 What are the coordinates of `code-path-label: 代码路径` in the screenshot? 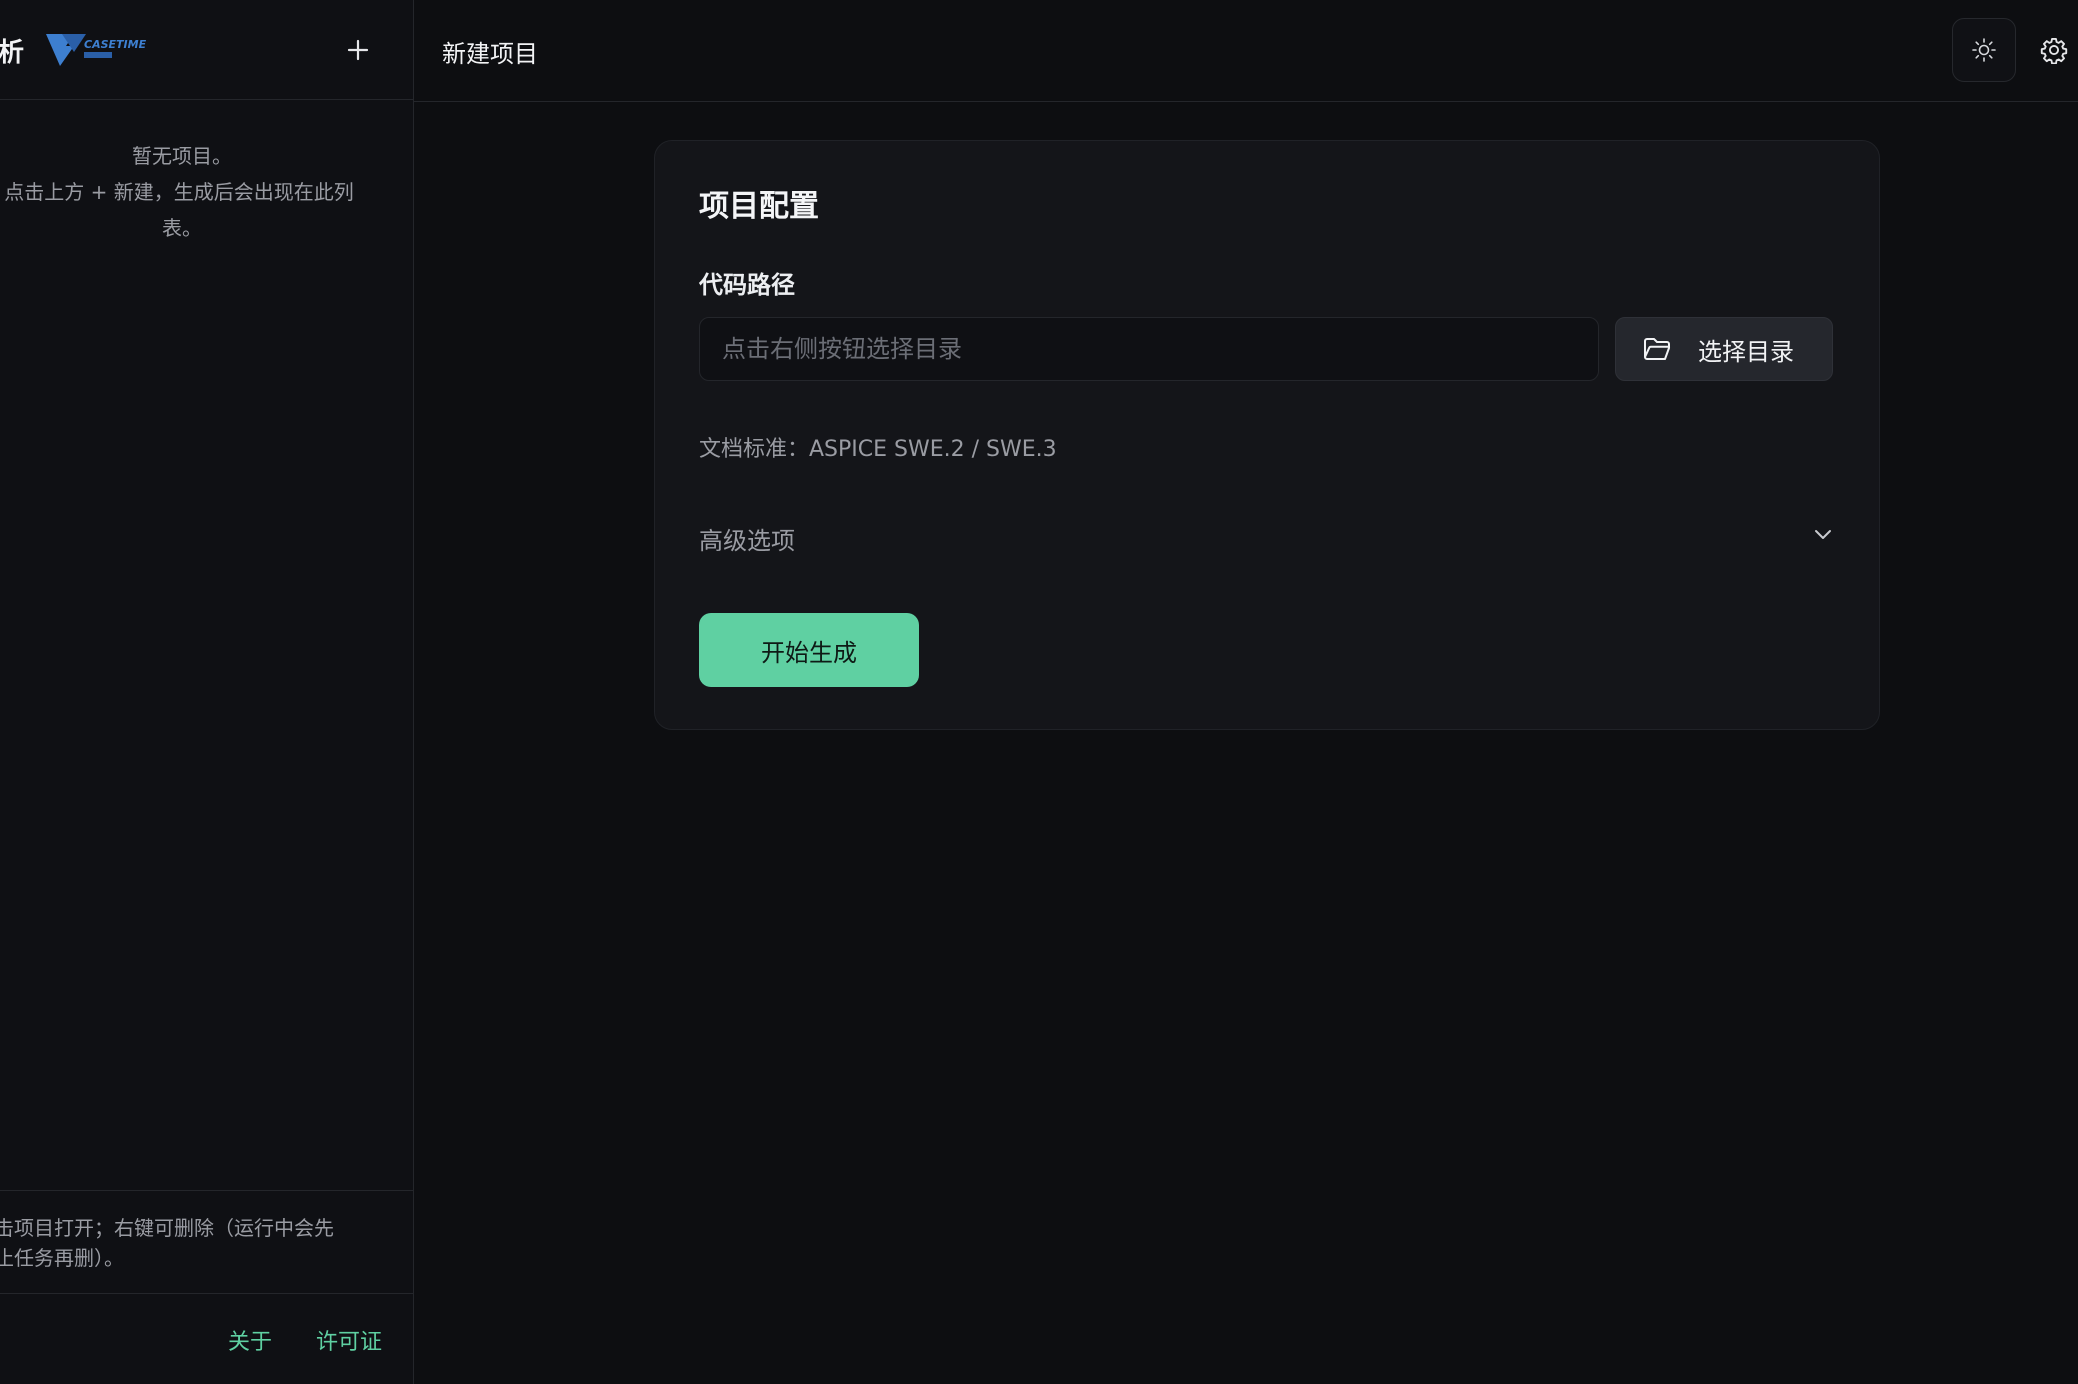 It's located at (747, 285).